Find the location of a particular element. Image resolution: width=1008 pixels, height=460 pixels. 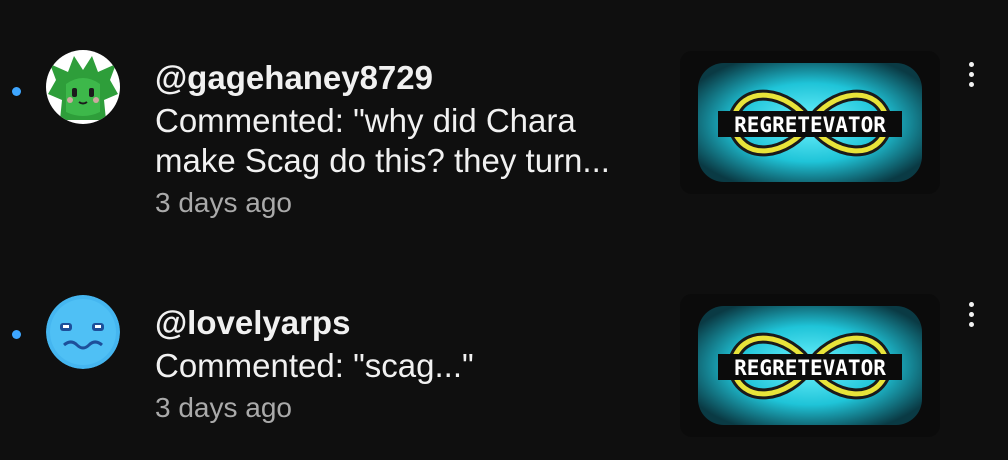

user-handle: @lovelyarps is located at coordinates (253, 322).